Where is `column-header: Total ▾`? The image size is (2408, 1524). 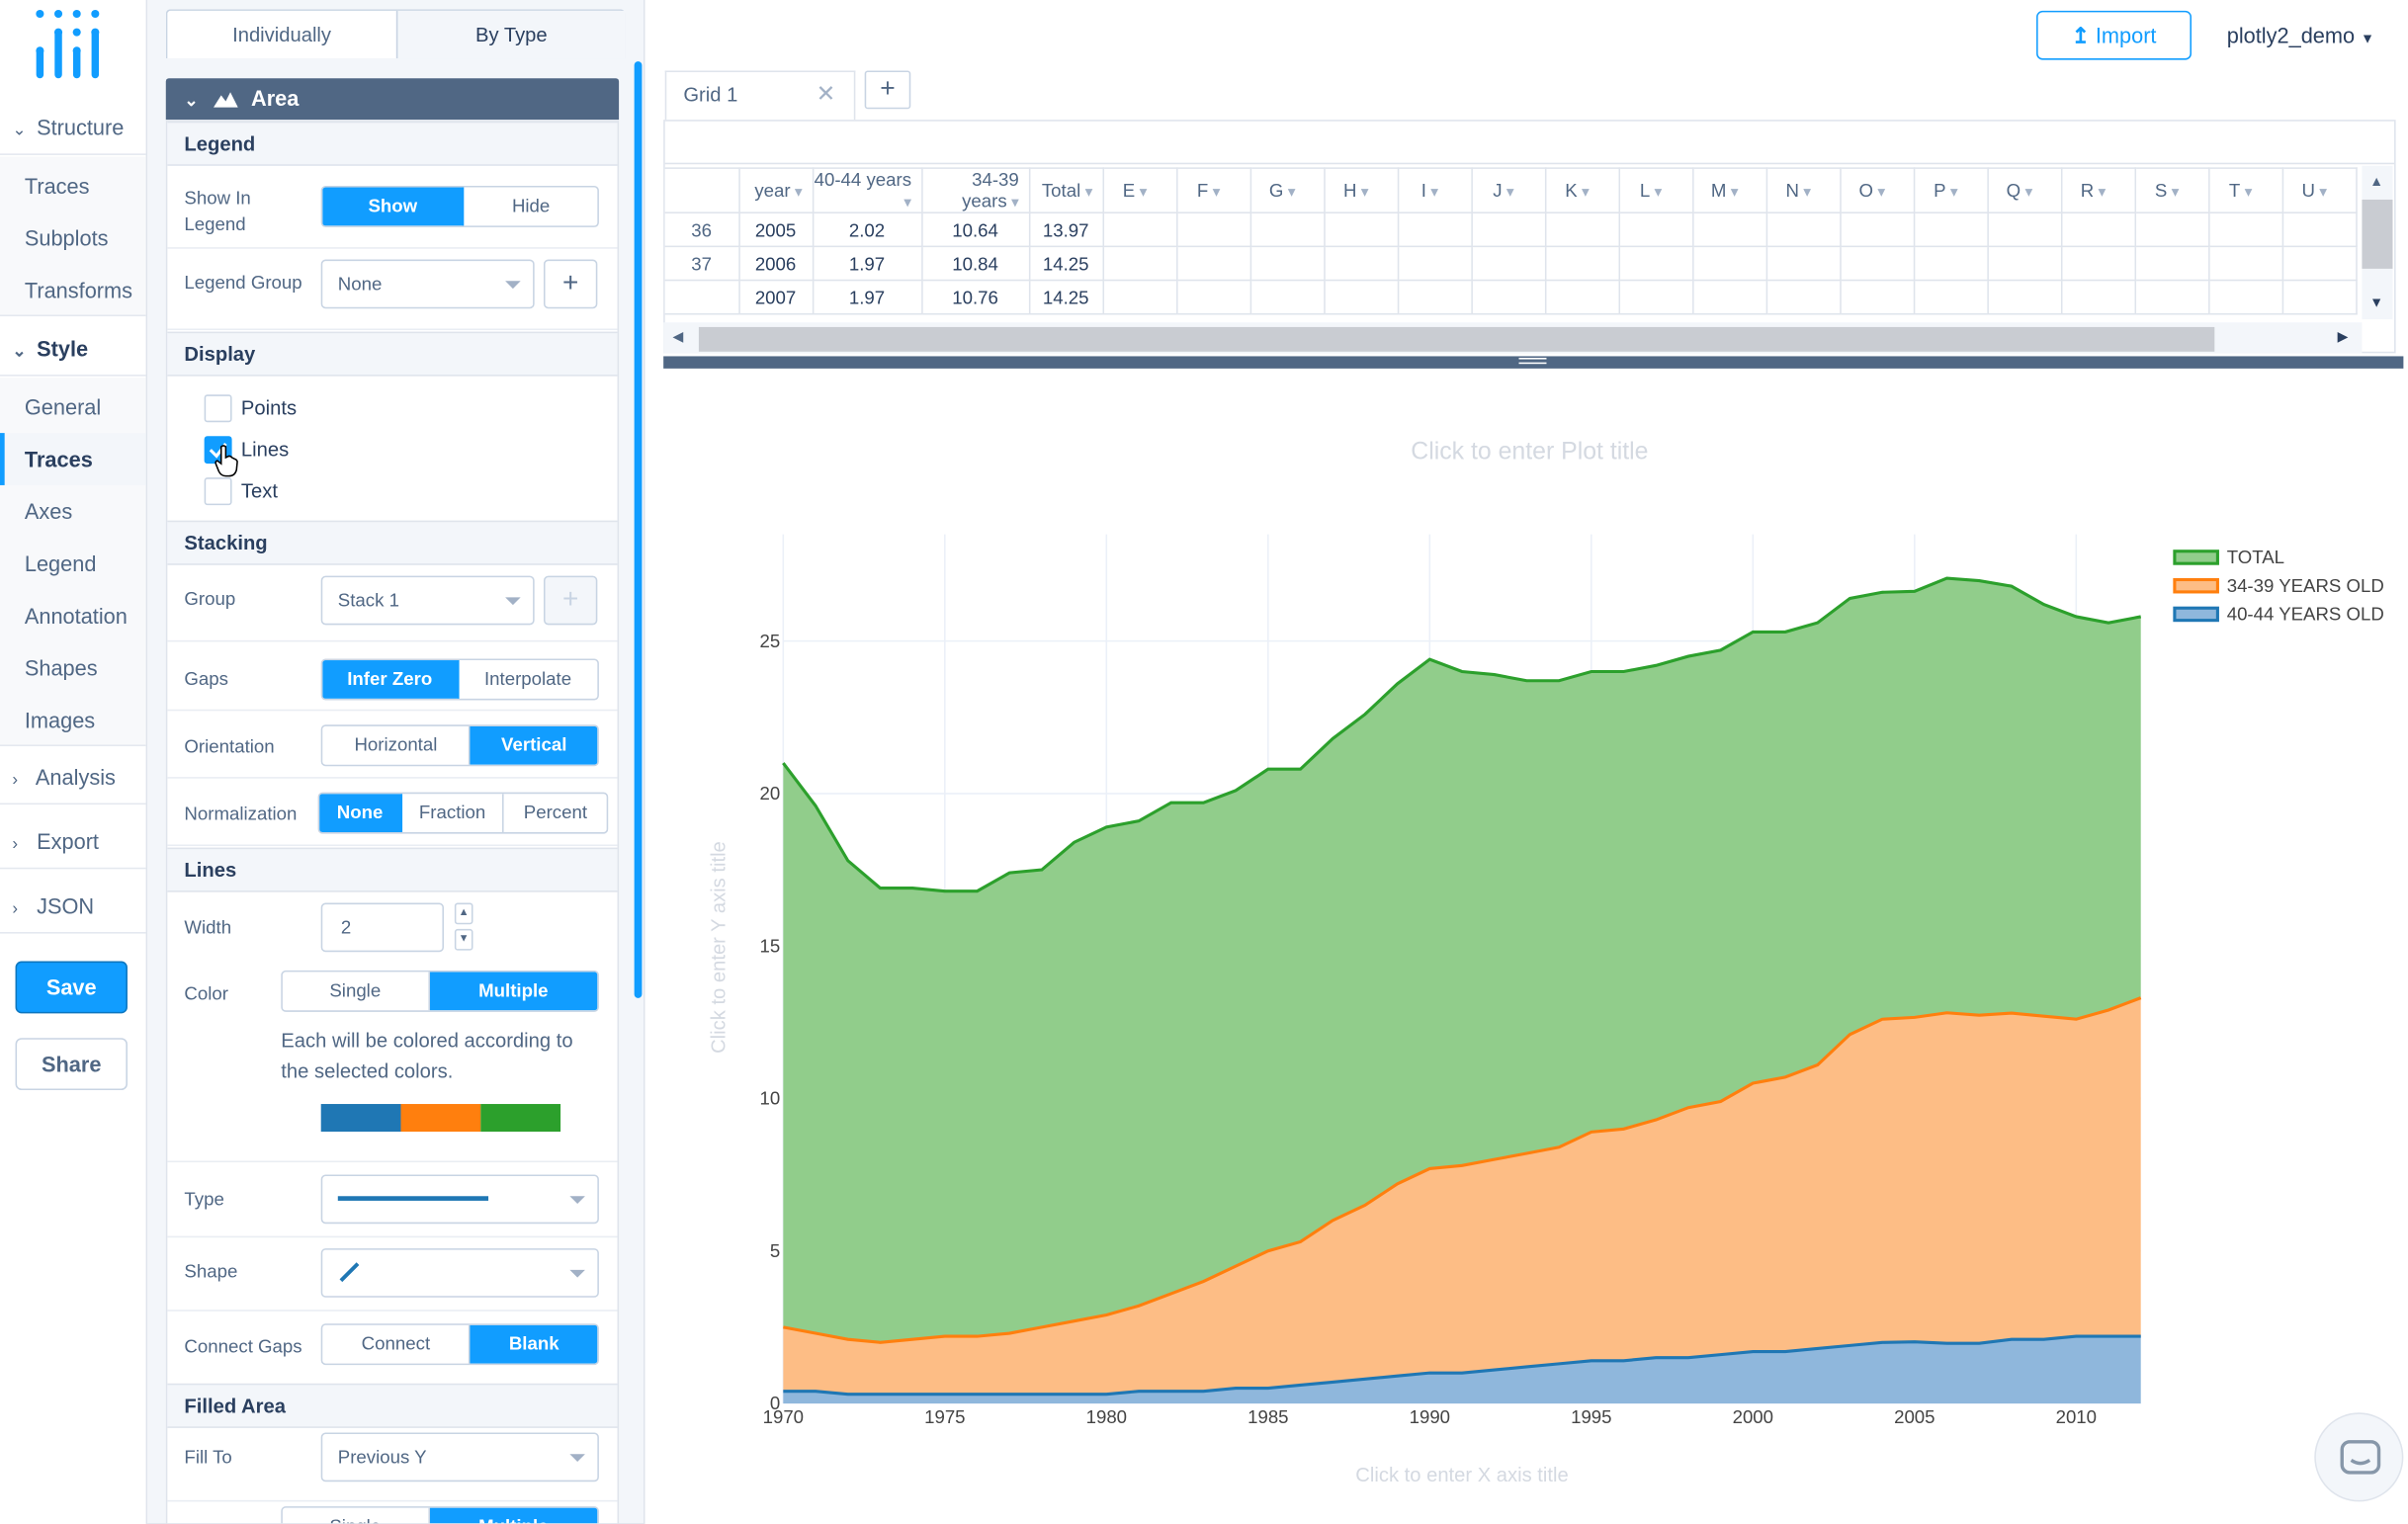 column-header: Total ▾ is located at coordinates (1066, 190).